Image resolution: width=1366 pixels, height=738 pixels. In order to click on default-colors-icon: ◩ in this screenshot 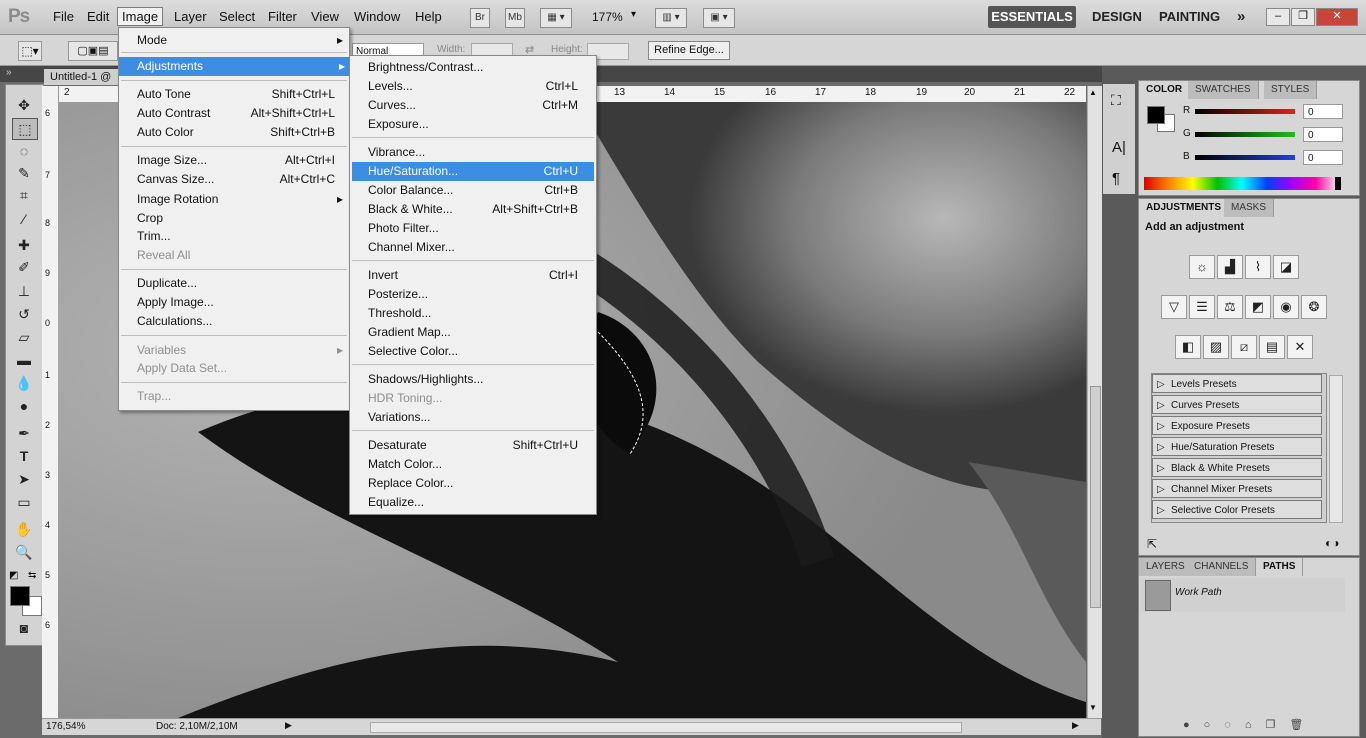, I will do `click(13, 575)`.